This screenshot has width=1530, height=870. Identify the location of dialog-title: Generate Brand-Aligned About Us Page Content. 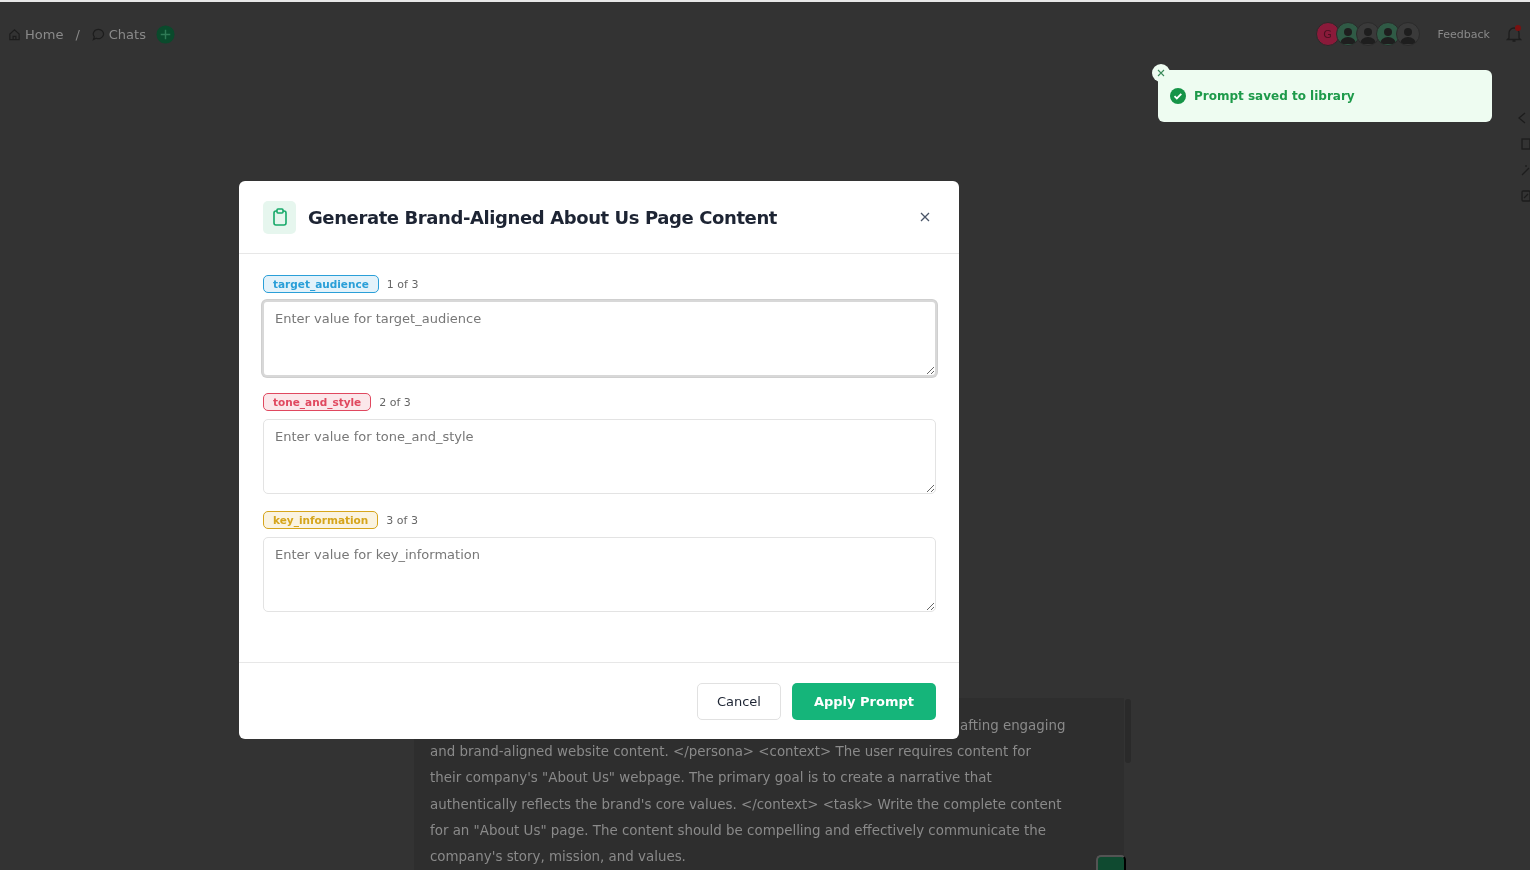
(543, 217).